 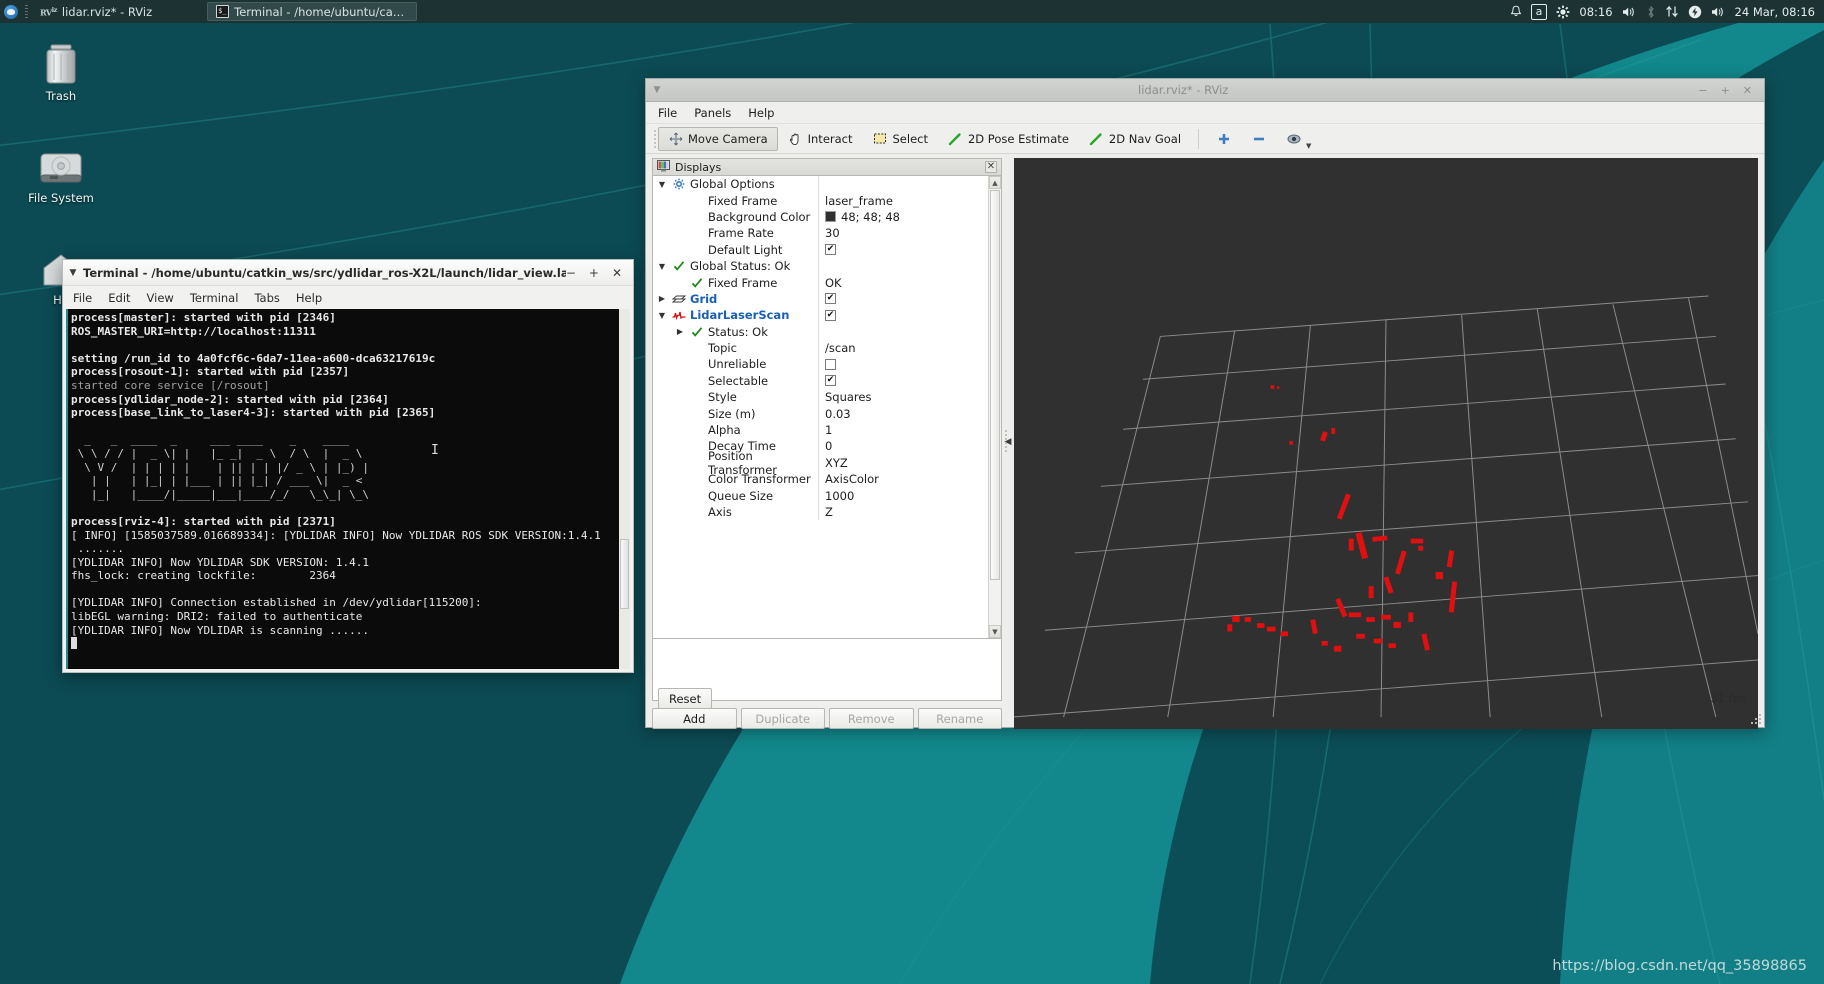 I want to click on tool-2d-pose-estimate: 2D Pose Estimate, so click(x=1008, y=139).